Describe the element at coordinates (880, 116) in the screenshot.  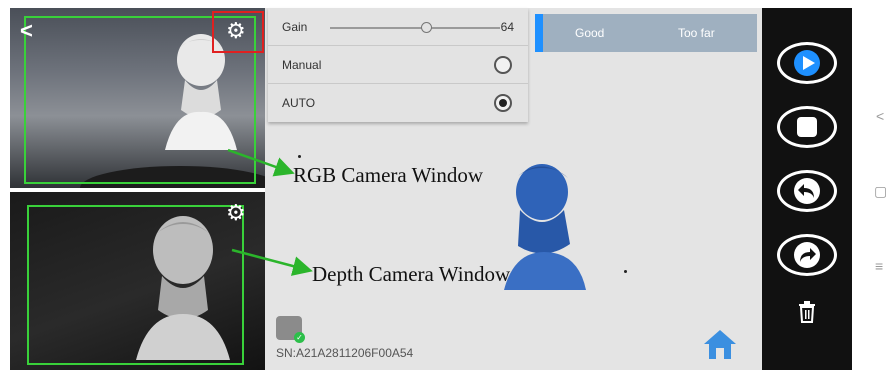
I see `nav-back-icon: <` at that location.